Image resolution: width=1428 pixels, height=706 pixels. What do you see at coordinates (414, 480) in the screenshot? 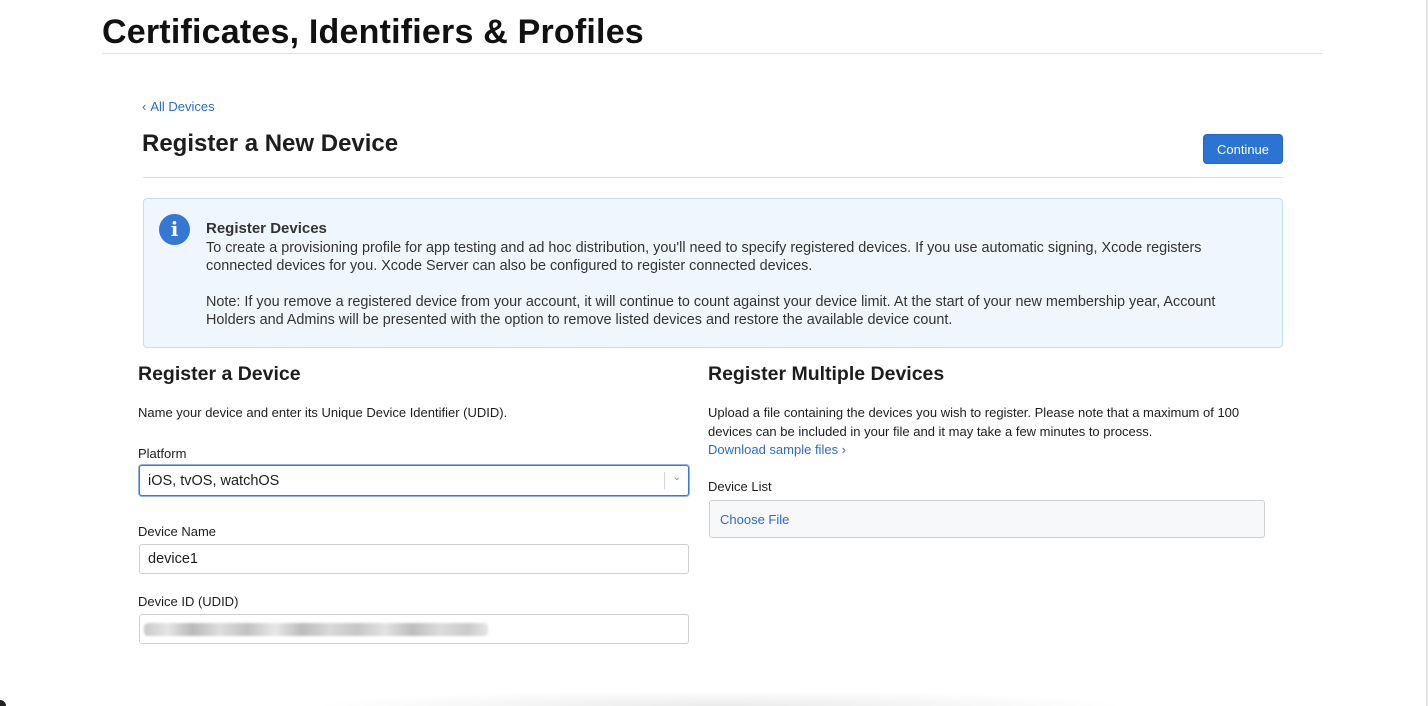
I see `platform-select: iOS, tvOS, watchOS ⌄` at bounding box center [414, 480].